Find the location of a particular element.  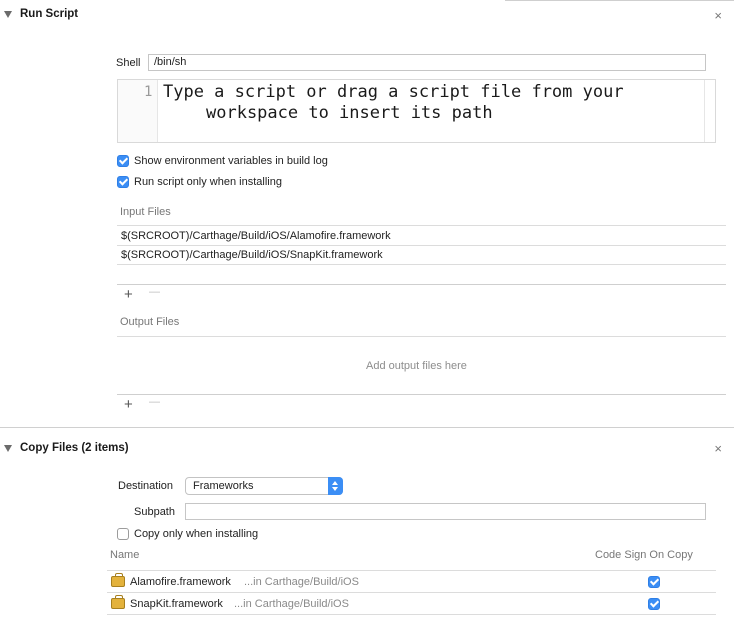

remove-input-file-button: — is located at coordinates (154, 292).